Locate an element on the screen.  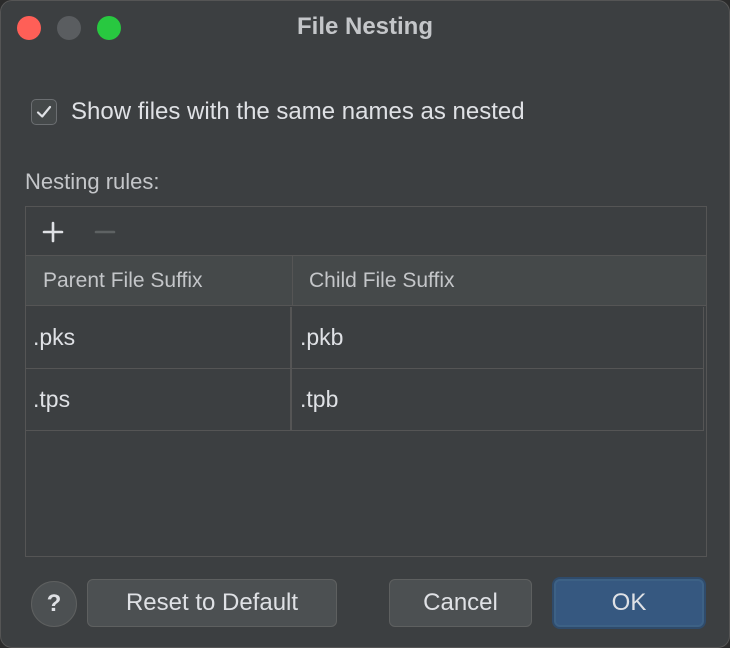
table-row: .tps .tpb is located at coordinates (365, 400).